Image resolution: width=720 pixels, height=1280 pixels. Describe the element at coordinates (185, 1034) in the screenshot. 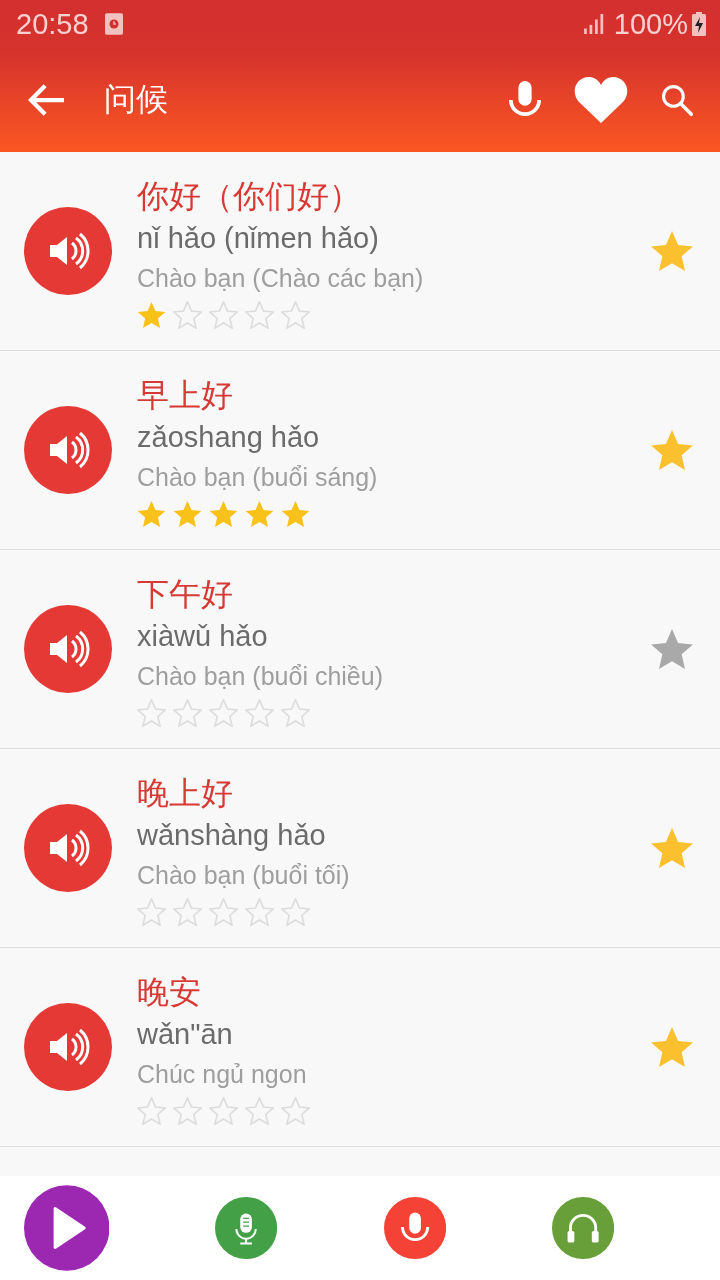

I see `pinyin-text: wǎn"ān` at that location.